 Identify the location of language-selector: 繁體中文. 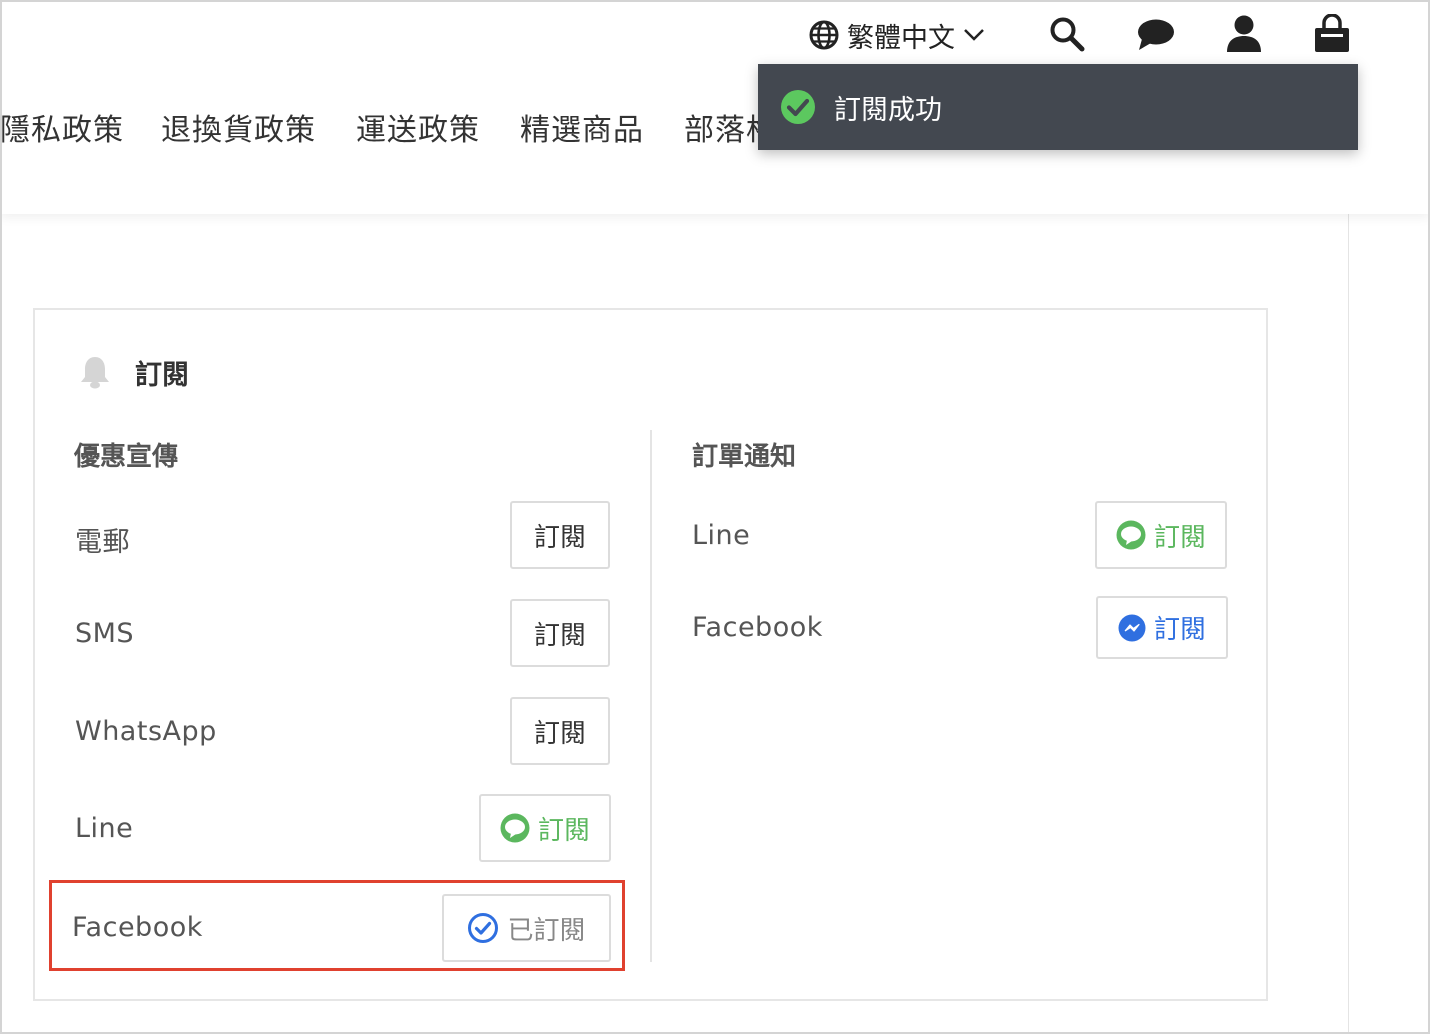
(897, 35).